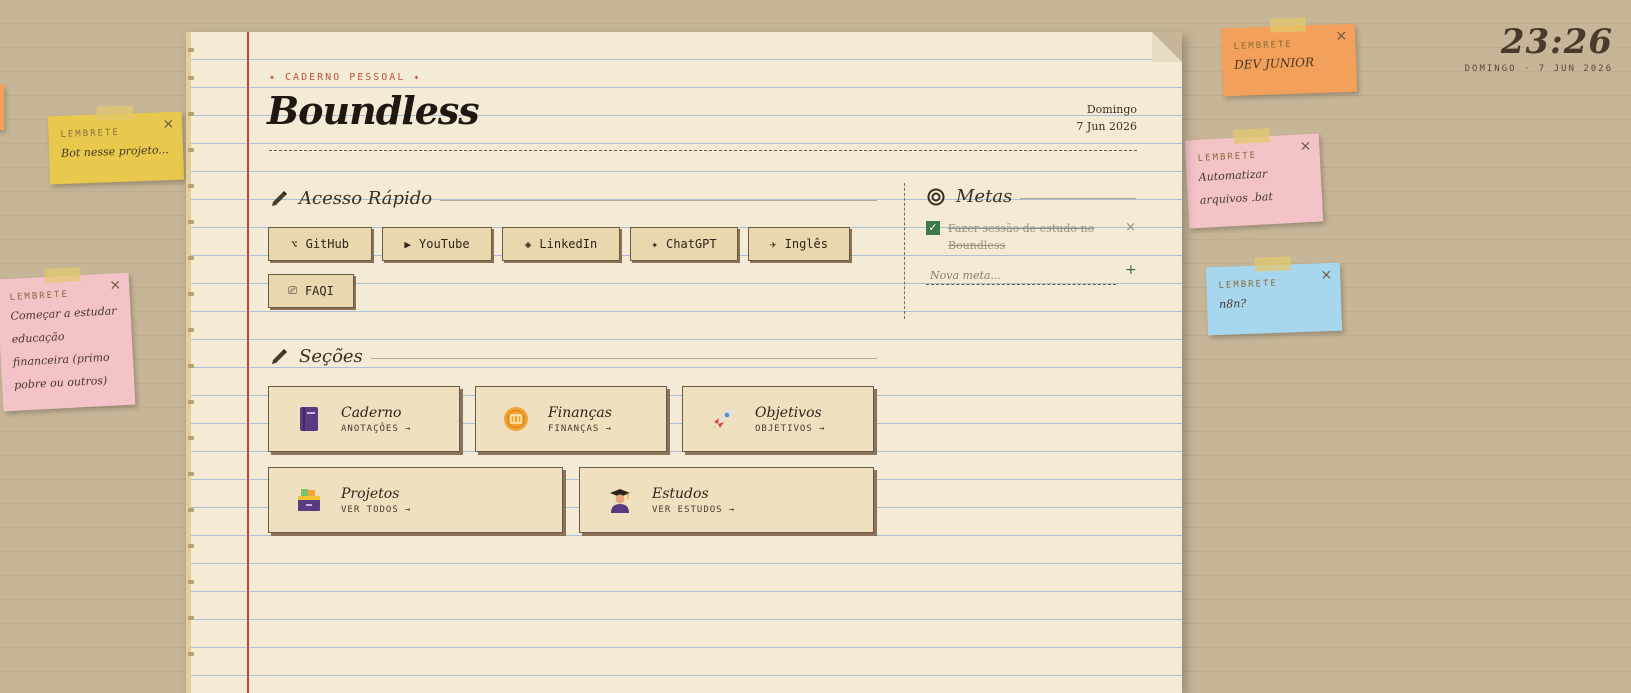  I want to click on section-title: Acesso Rápido, so click(366, 198).